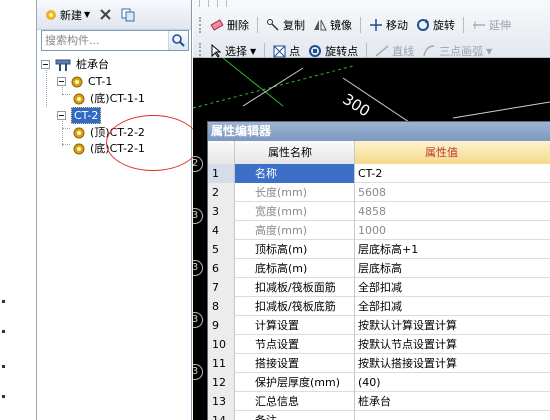 This screenshot has width=550, height=420. What do you see at coordinates (452, 363) in the screenshot?
I see `property-value: 按默认搭接设置计算` at bounding box center [452, 363].